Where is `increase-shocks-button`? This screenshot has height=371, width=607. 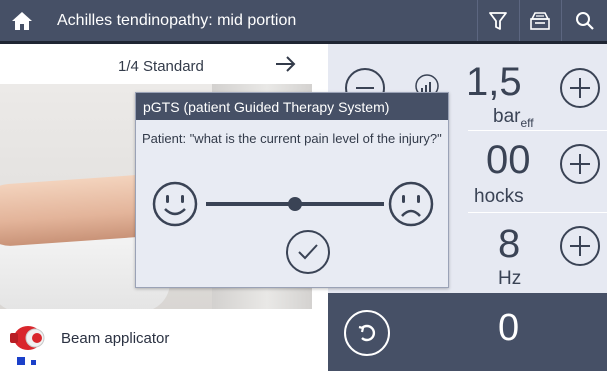
increase-shocks-button is located at coordinates (580, 164).